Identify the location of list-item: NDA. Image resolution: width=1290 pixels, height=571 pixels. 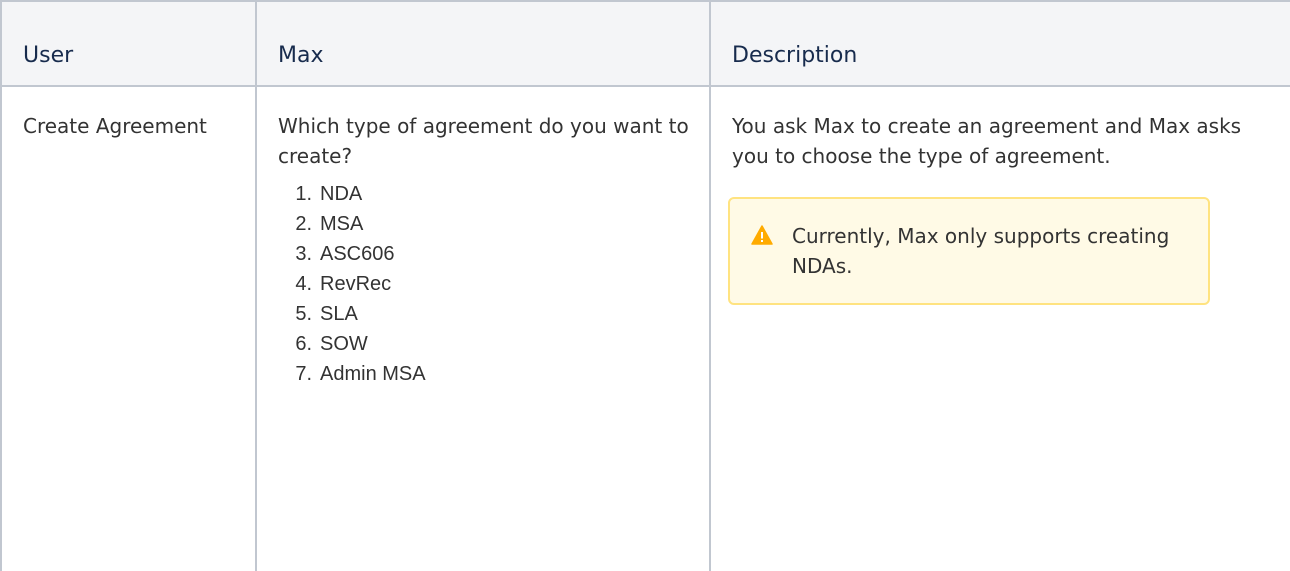
(326, 194).